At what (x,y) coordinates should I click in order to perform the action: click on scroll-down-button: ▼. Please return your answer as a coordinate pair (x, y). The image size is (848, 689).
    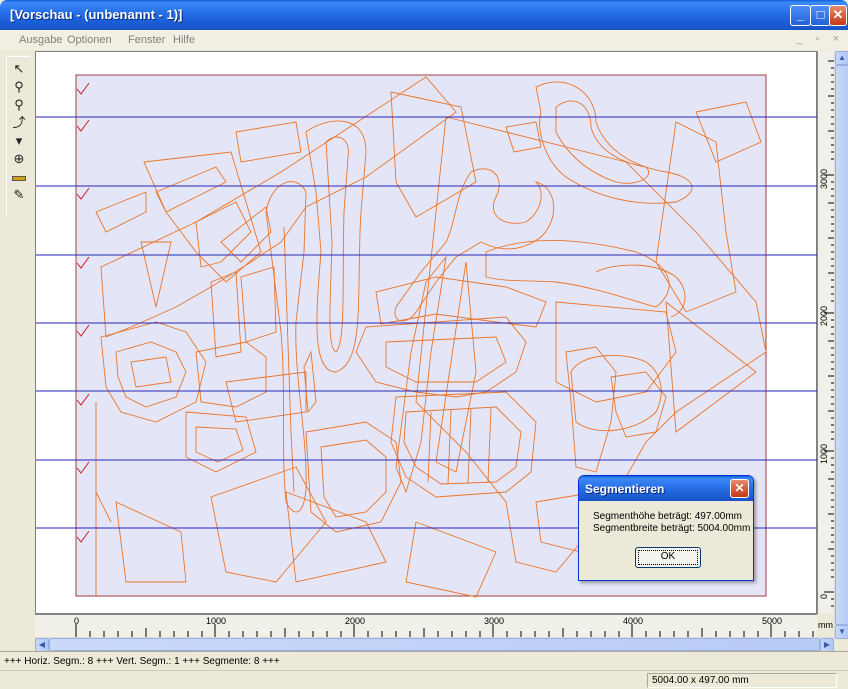
    Looking at the image, I should click on (841, 632).